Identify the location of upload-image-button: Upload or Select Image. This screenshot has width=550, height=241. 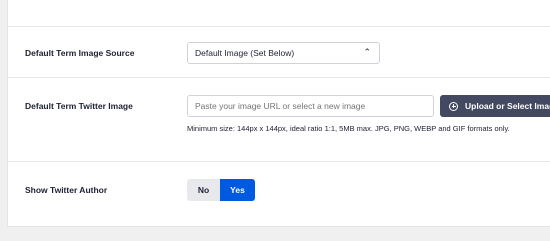
(495, 106).